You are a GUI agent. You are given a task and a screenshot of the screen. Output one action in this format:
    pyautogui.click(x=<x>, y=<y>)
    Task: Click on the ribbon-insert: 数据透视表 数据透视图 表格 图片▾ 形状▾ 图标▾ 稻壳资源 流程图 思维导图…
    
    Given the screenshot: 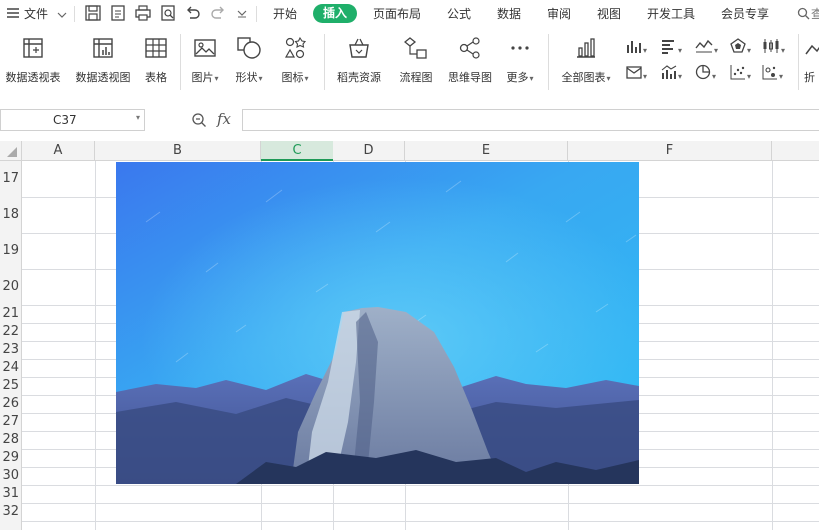 What is the action you would take?
    pyautogui.click(x=409, y=63)
    